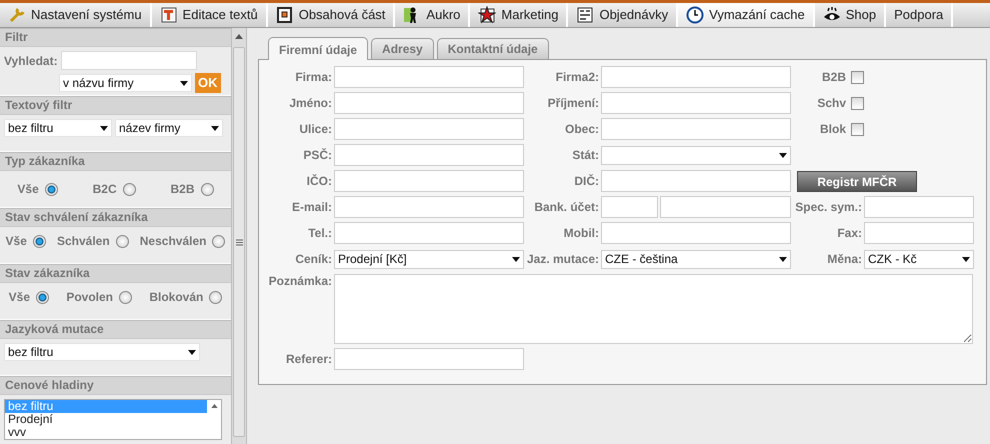  I want to click on section-title: Jazyková mutace, so click(115, 329).